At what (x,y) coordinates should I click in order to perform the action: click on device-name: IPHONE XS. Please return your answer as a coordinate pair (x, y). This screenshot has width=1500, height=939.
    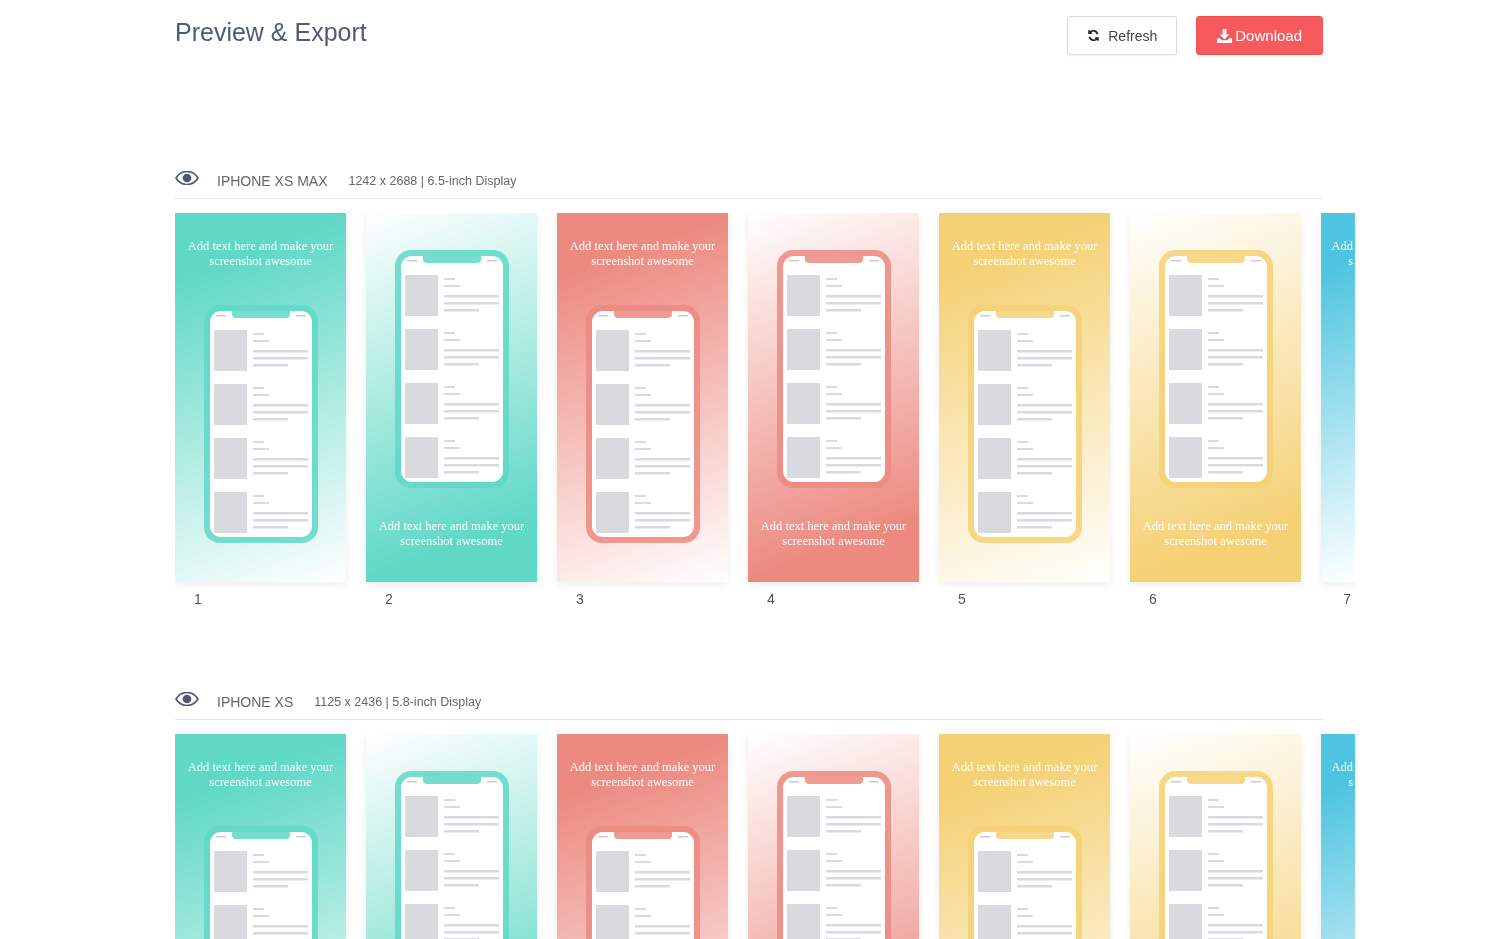
    Looking at the image, I should click on (255, 702).